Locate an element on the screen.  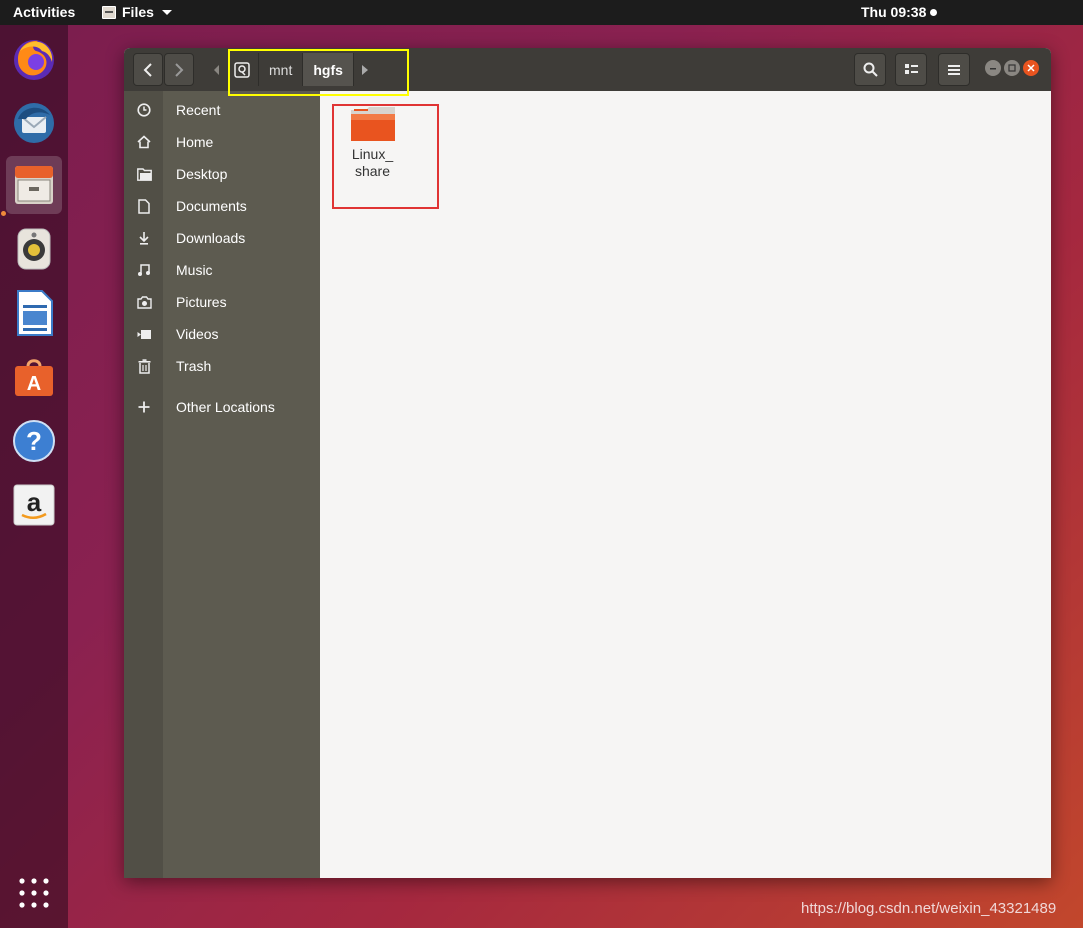
sidebar-item-label: Videos is located at coordinates (197, 334).